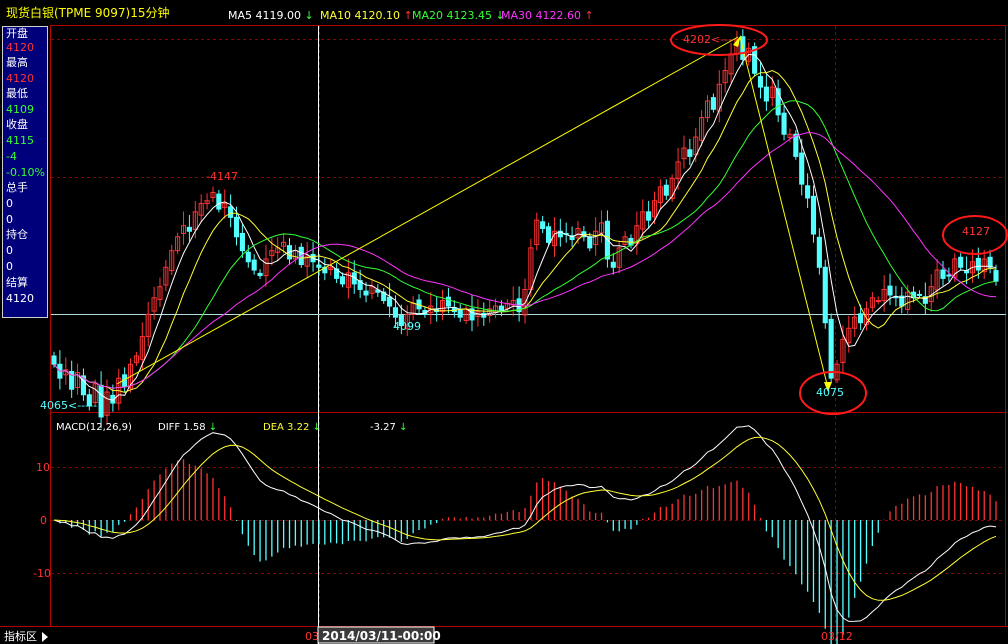  What do you see at coordinates (9, 219) in the screenshot?
I see `volume-value-2: 0` at bounding box center [9, 219].